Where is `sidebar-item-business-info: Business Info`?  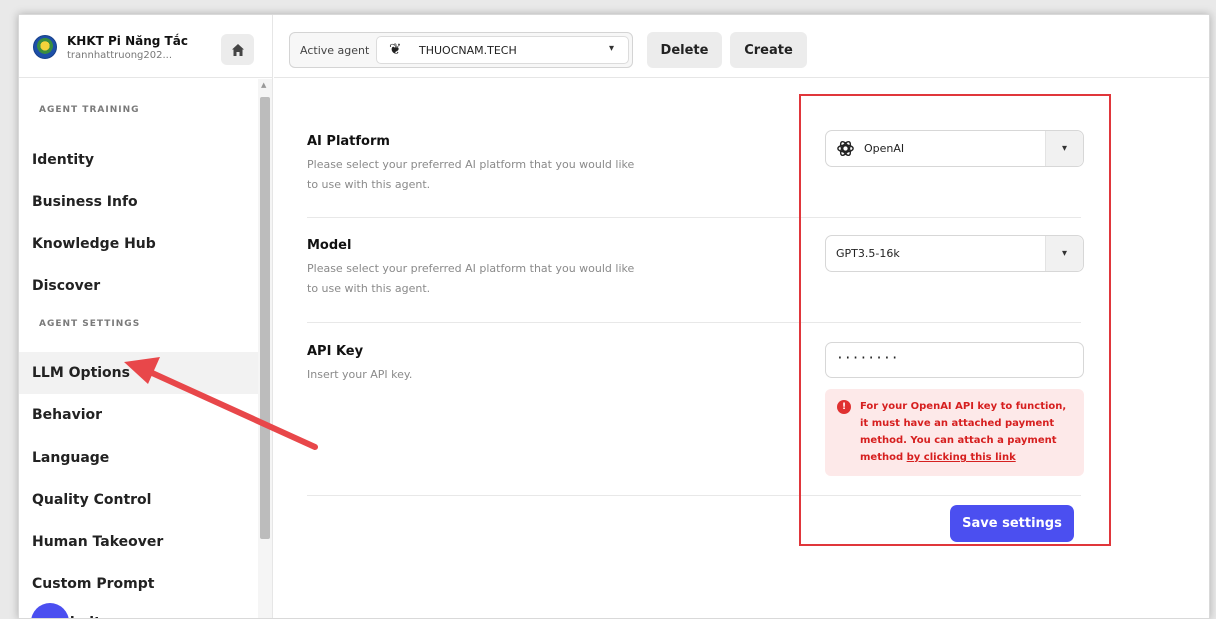 sidebar-item-business-info: Business Info is located at coordinates (138, 202).